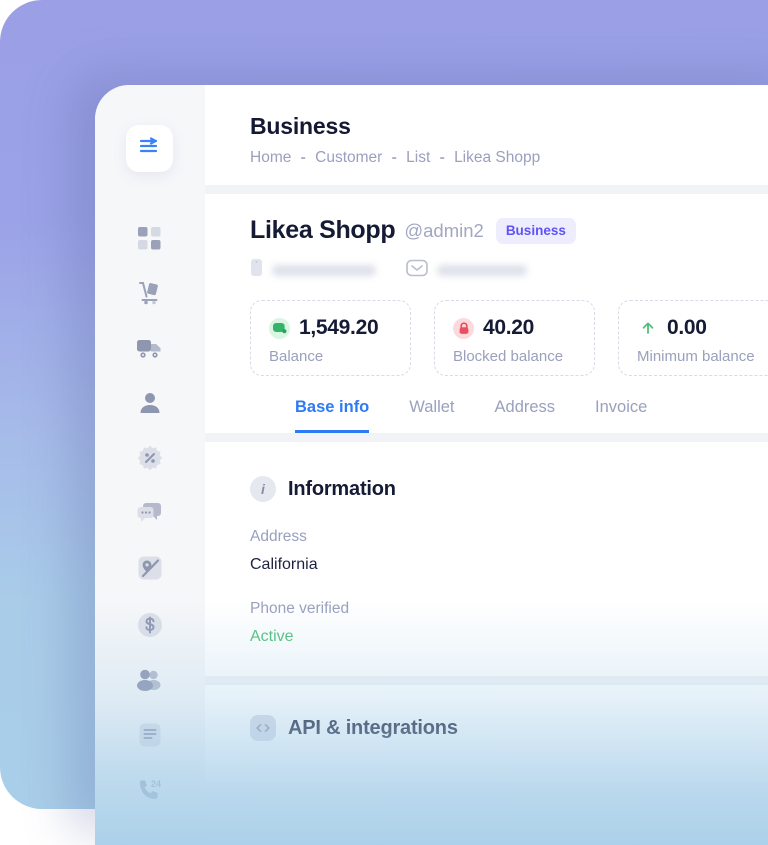  I want to click on sidebar-item-delivery, so click(149, 348).